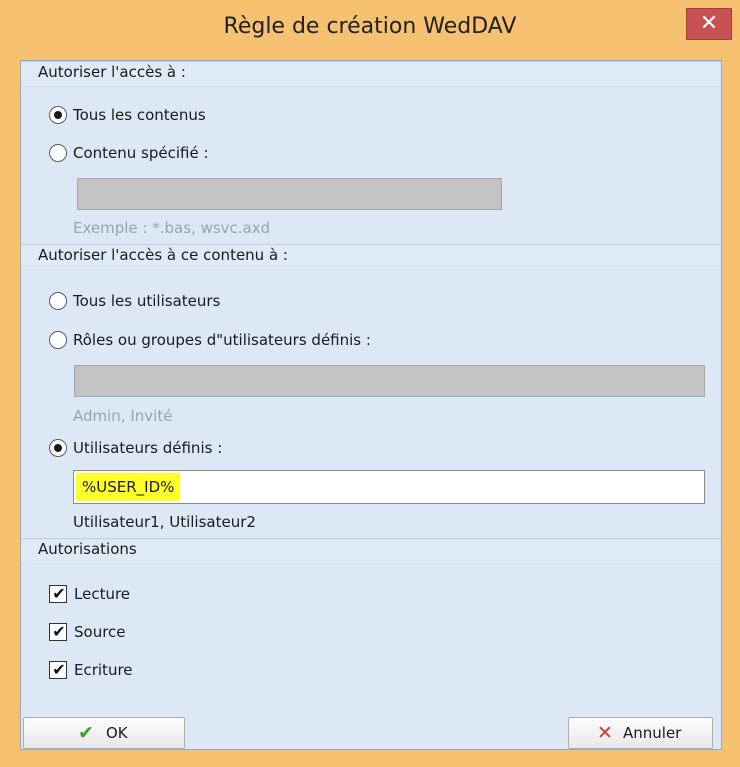  Describe the element at coordinates (148, 448) in the screenshot. I see `radio-label: Utilisateurs définis :` at that location.